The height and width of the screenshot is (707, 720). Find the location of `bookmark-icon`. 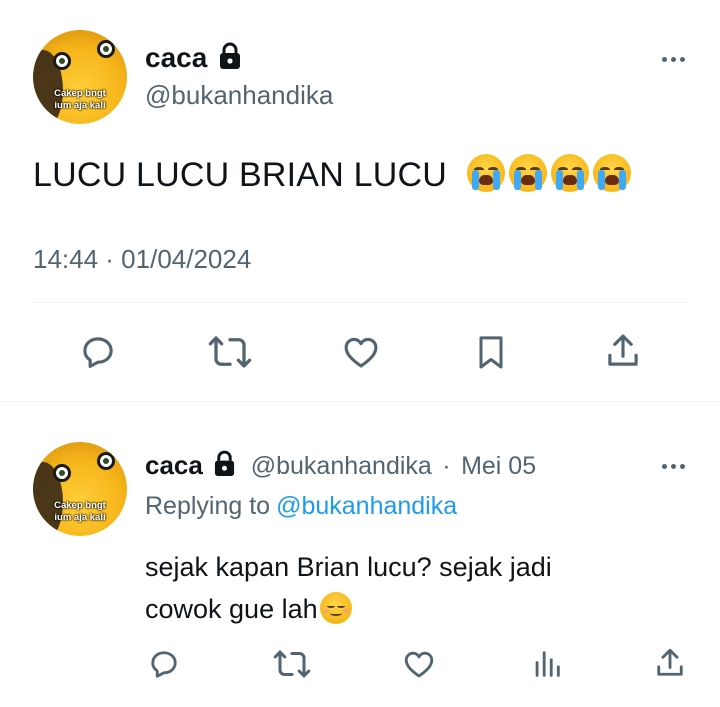

bookmark-icon is located at coordinates (491, 352).